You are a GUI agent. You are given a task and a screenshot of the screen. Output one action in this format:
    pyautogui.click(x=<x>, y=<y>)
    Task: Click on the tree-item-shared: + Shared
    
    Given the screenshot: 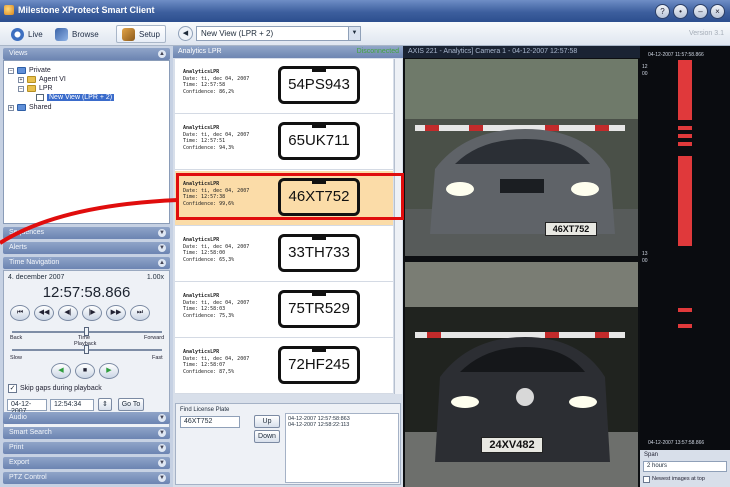 What is the action you would take?
    pyautogui.click(x=30, y=107)
    